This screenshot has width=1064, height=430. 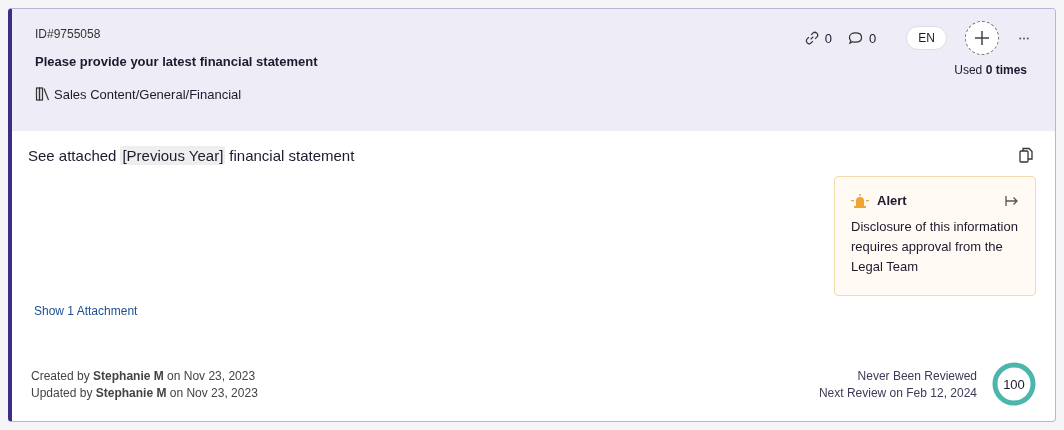 I want to click on item-id: ID#9755058, so click(x=68, y=34).